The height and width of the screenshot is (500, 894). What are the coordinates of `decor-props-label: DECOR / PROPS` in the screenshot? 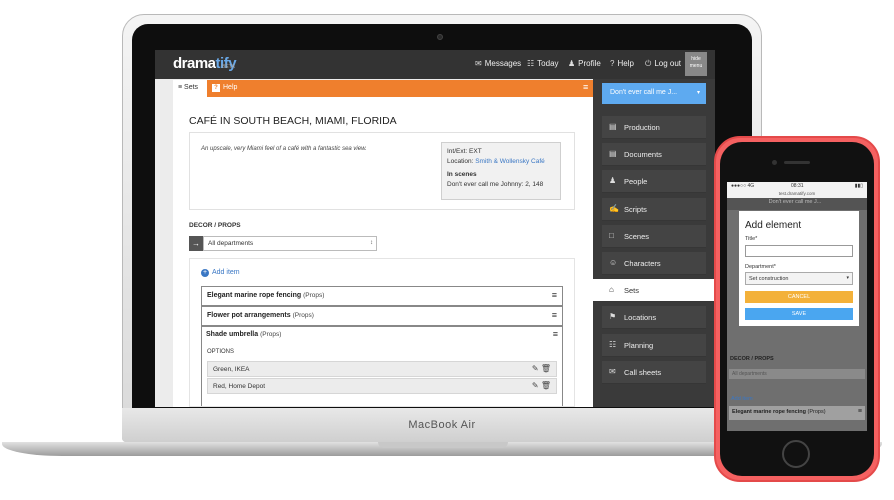 It's located at (215, 225).